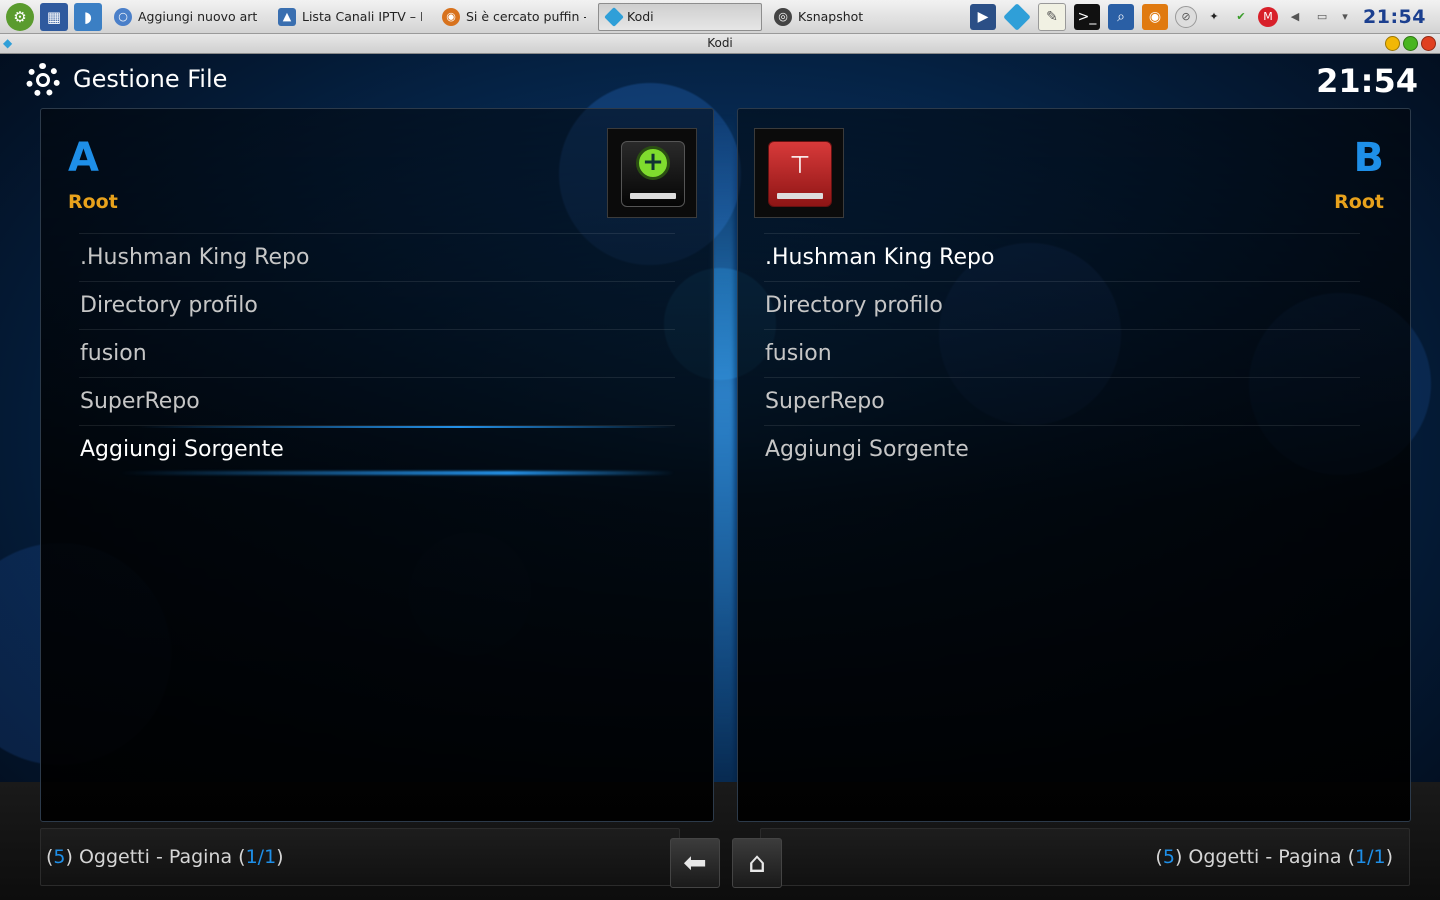 This screenshot has height=900, width=1440. I want to click on status-open: (, so click(1159, 857).